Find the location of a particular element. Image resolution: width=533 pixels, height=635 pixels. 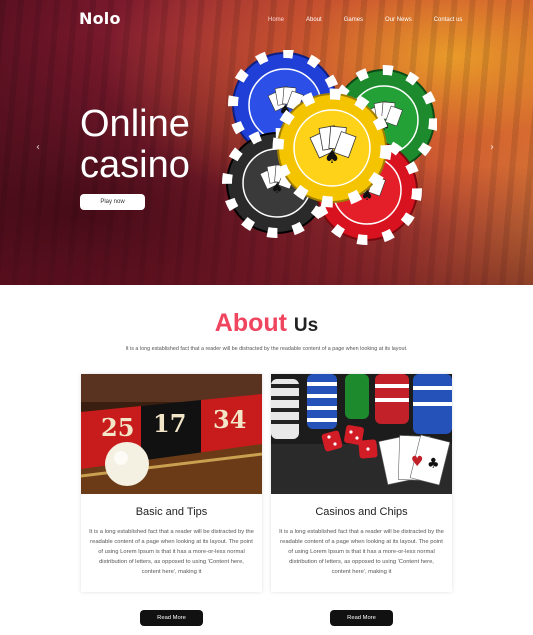

nav-item-home: Home is located at coordinates (276, 20).